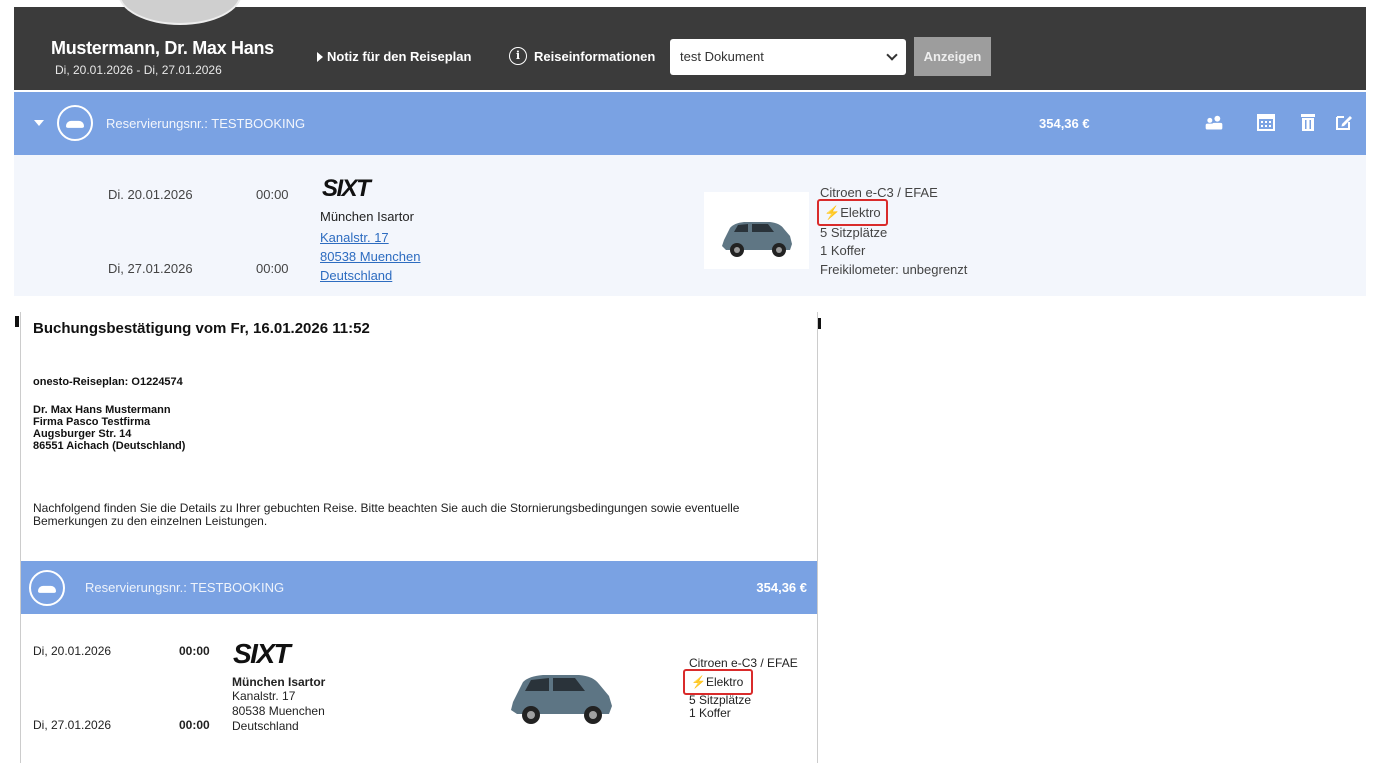 The width and height of the screenshot is (1375, 763). I want to click on station-country-link: Deutschland, so click(356, 275).